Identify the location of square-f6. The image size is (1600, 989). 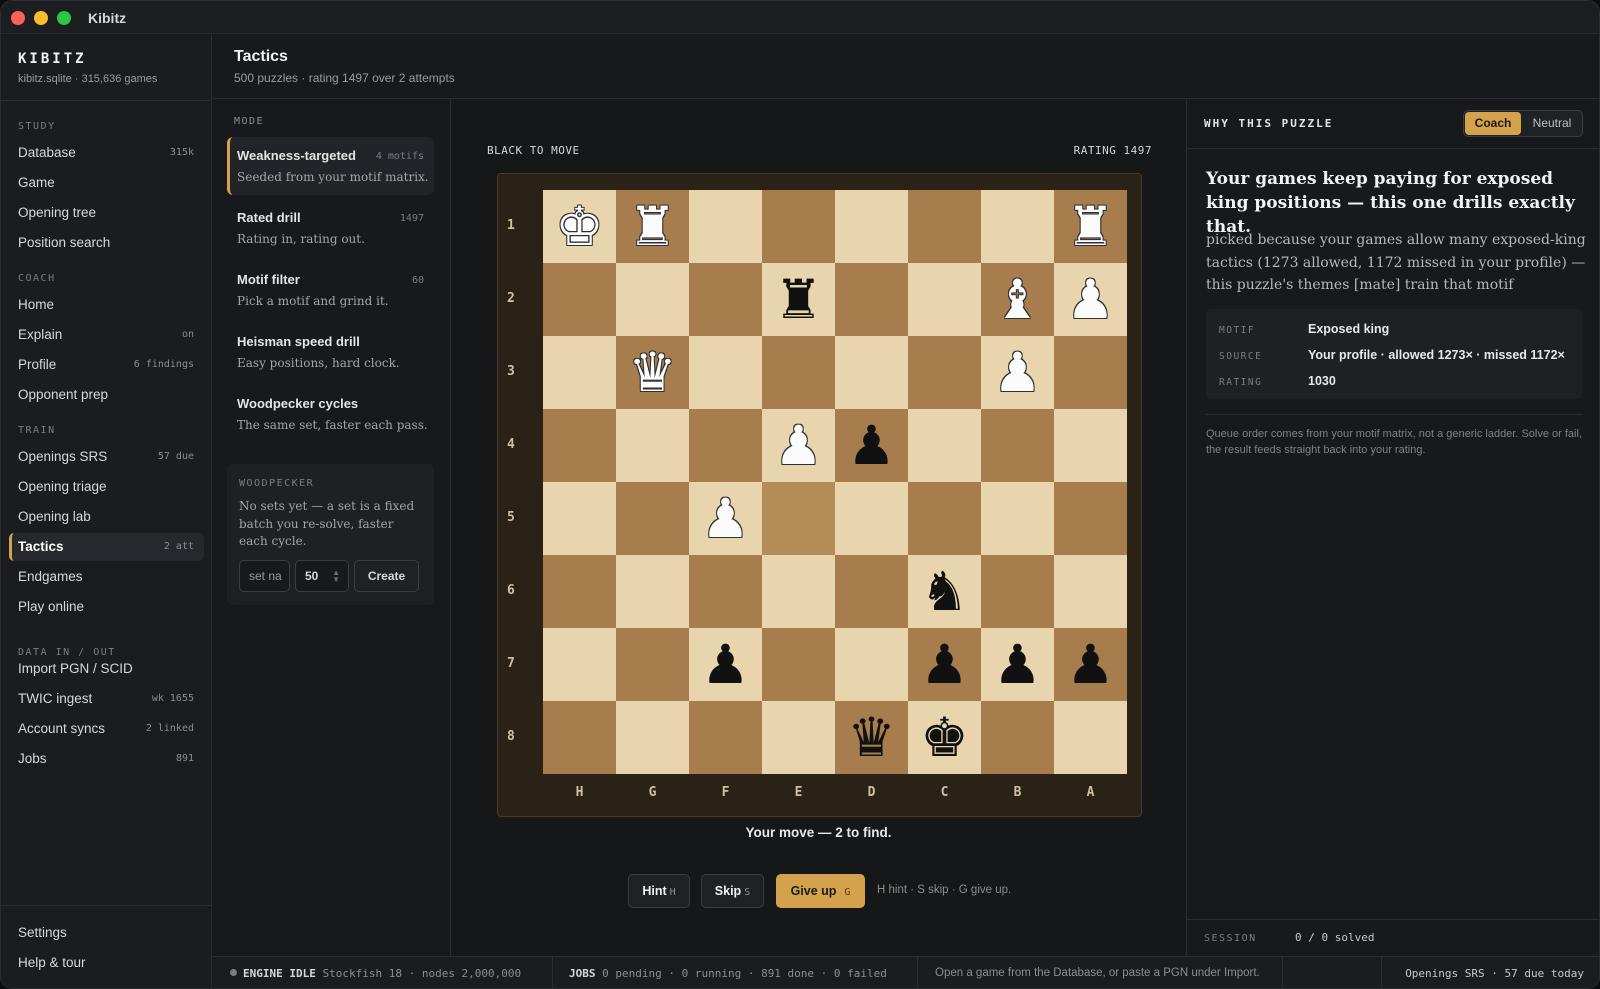
(725, 591).